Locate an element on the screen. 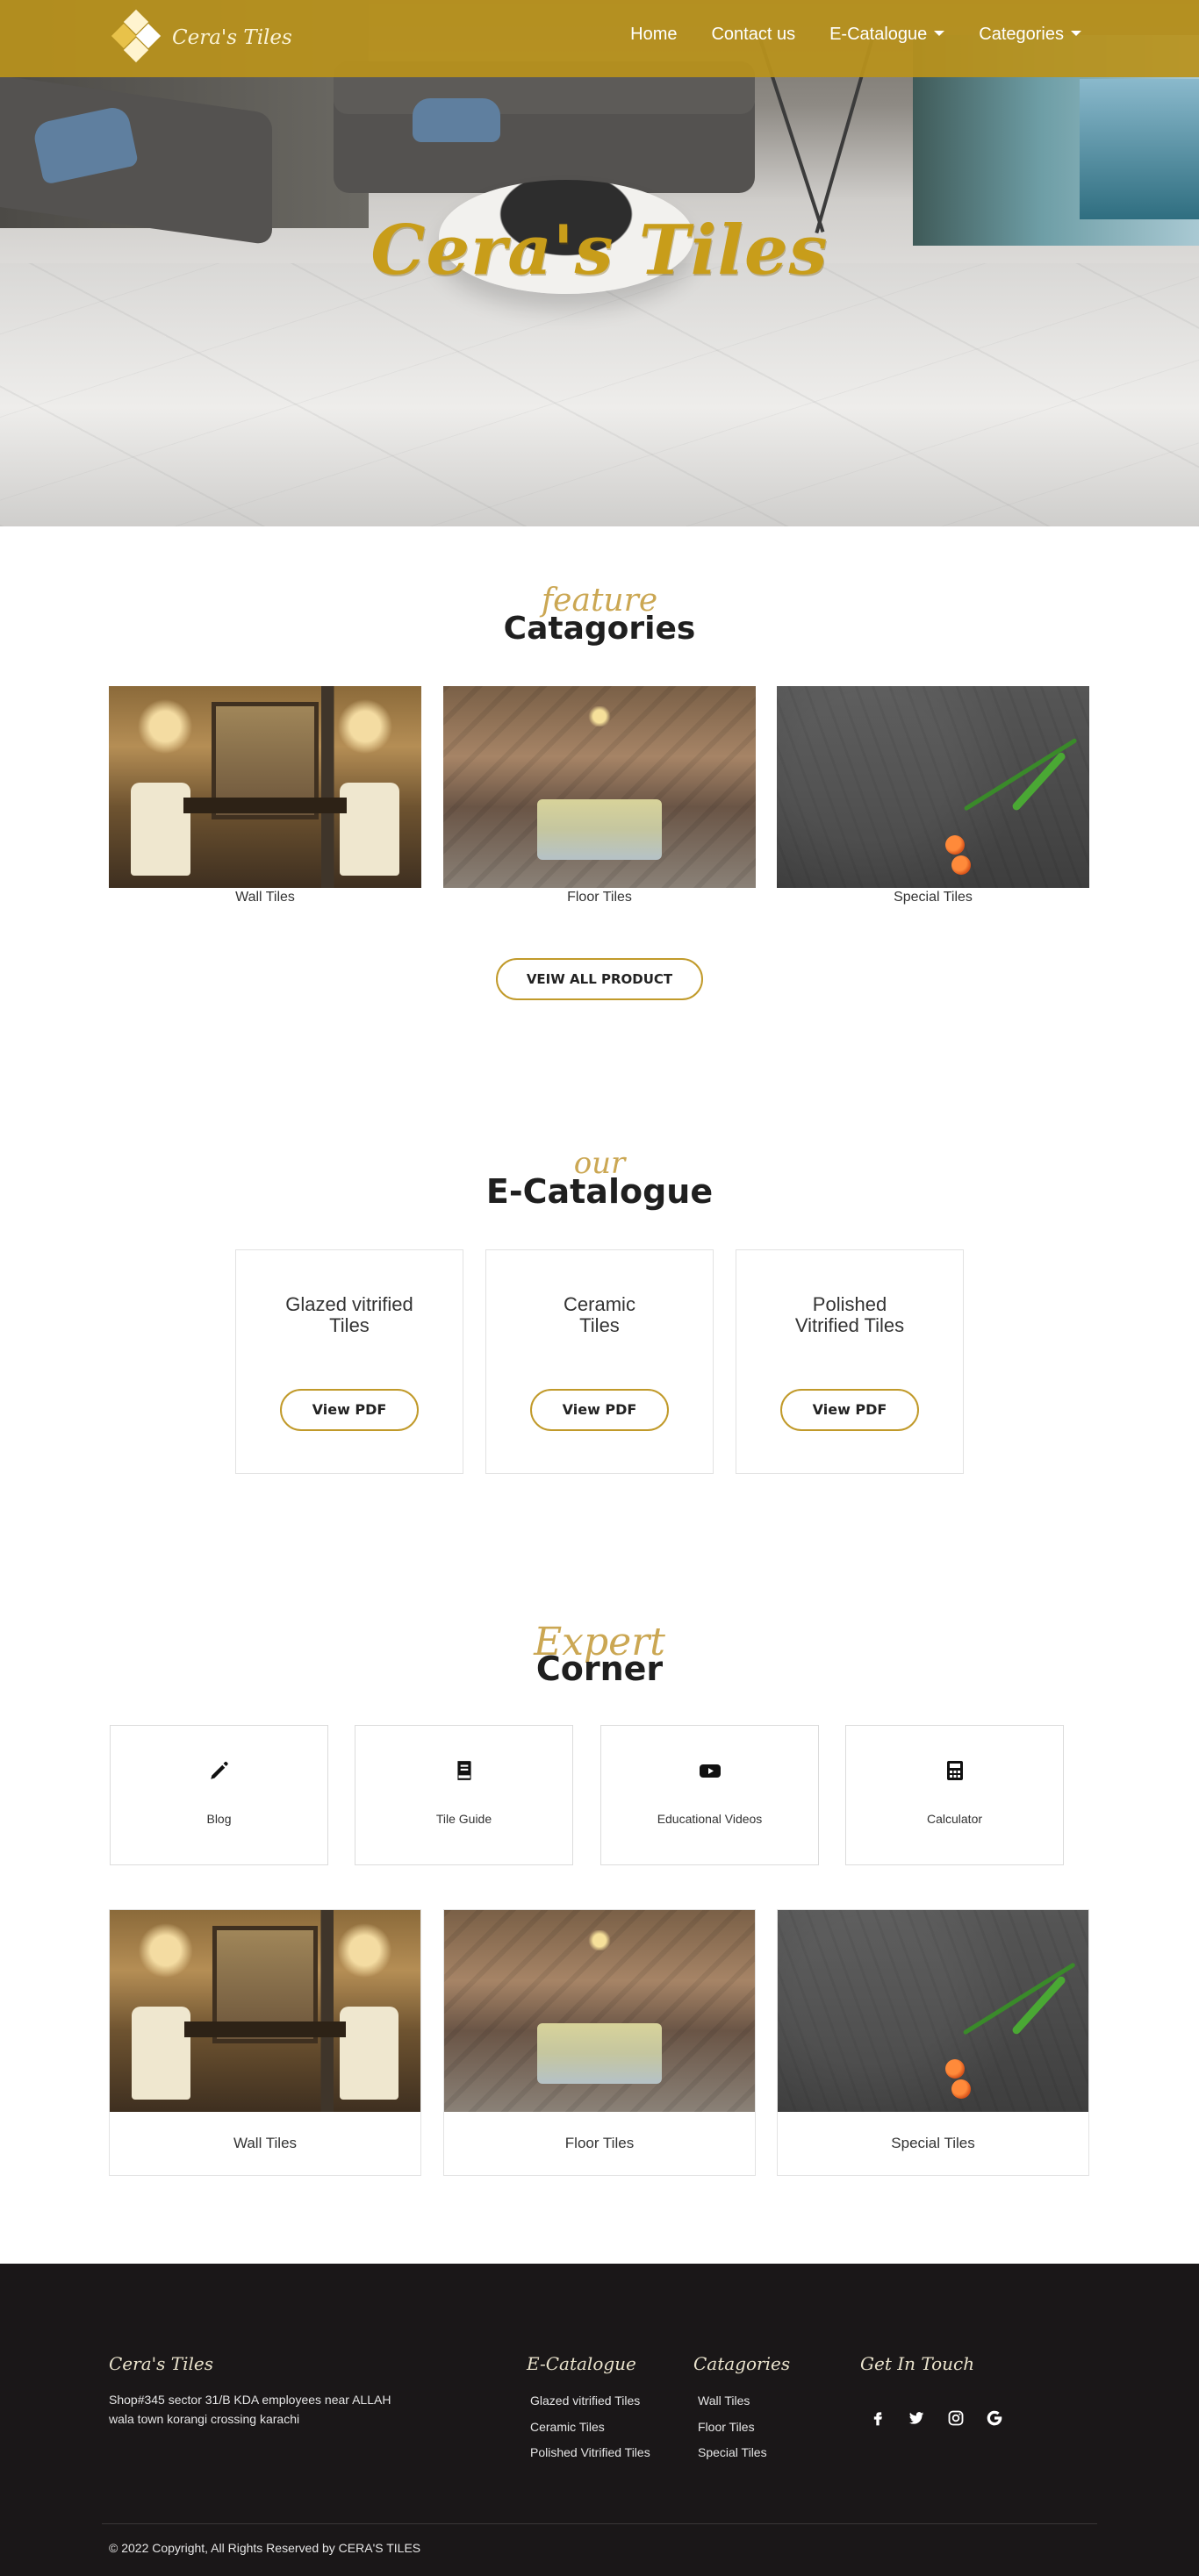  caption-special-tiles: Special Tiles is located at coordinates (933, 897).